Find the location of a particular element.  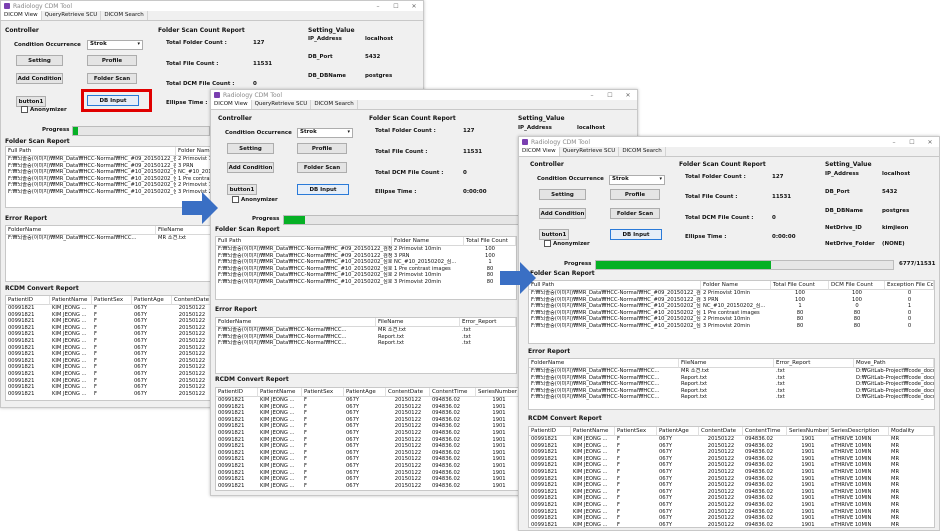

column-header: SeriesDescription is located at coordinates (859, 431).